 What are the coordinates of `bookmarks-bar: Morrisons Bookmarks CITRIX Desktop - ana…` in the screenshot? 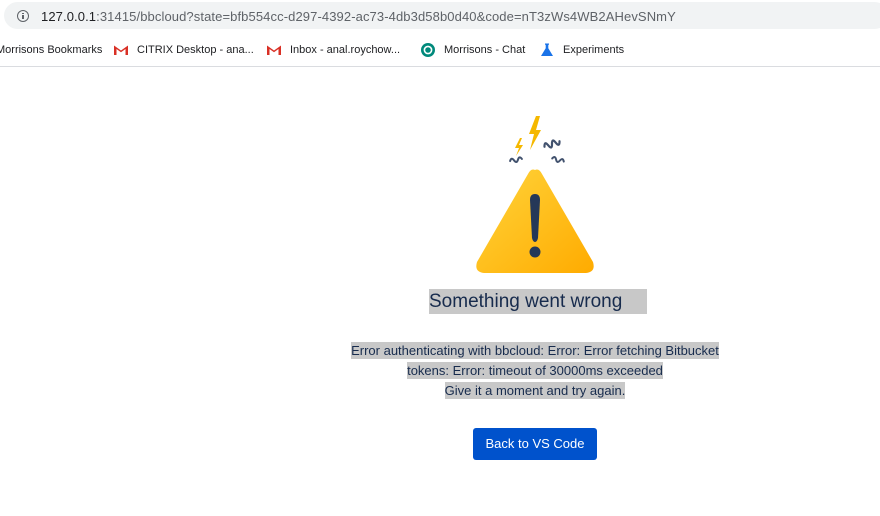 It's located at (440, 50).